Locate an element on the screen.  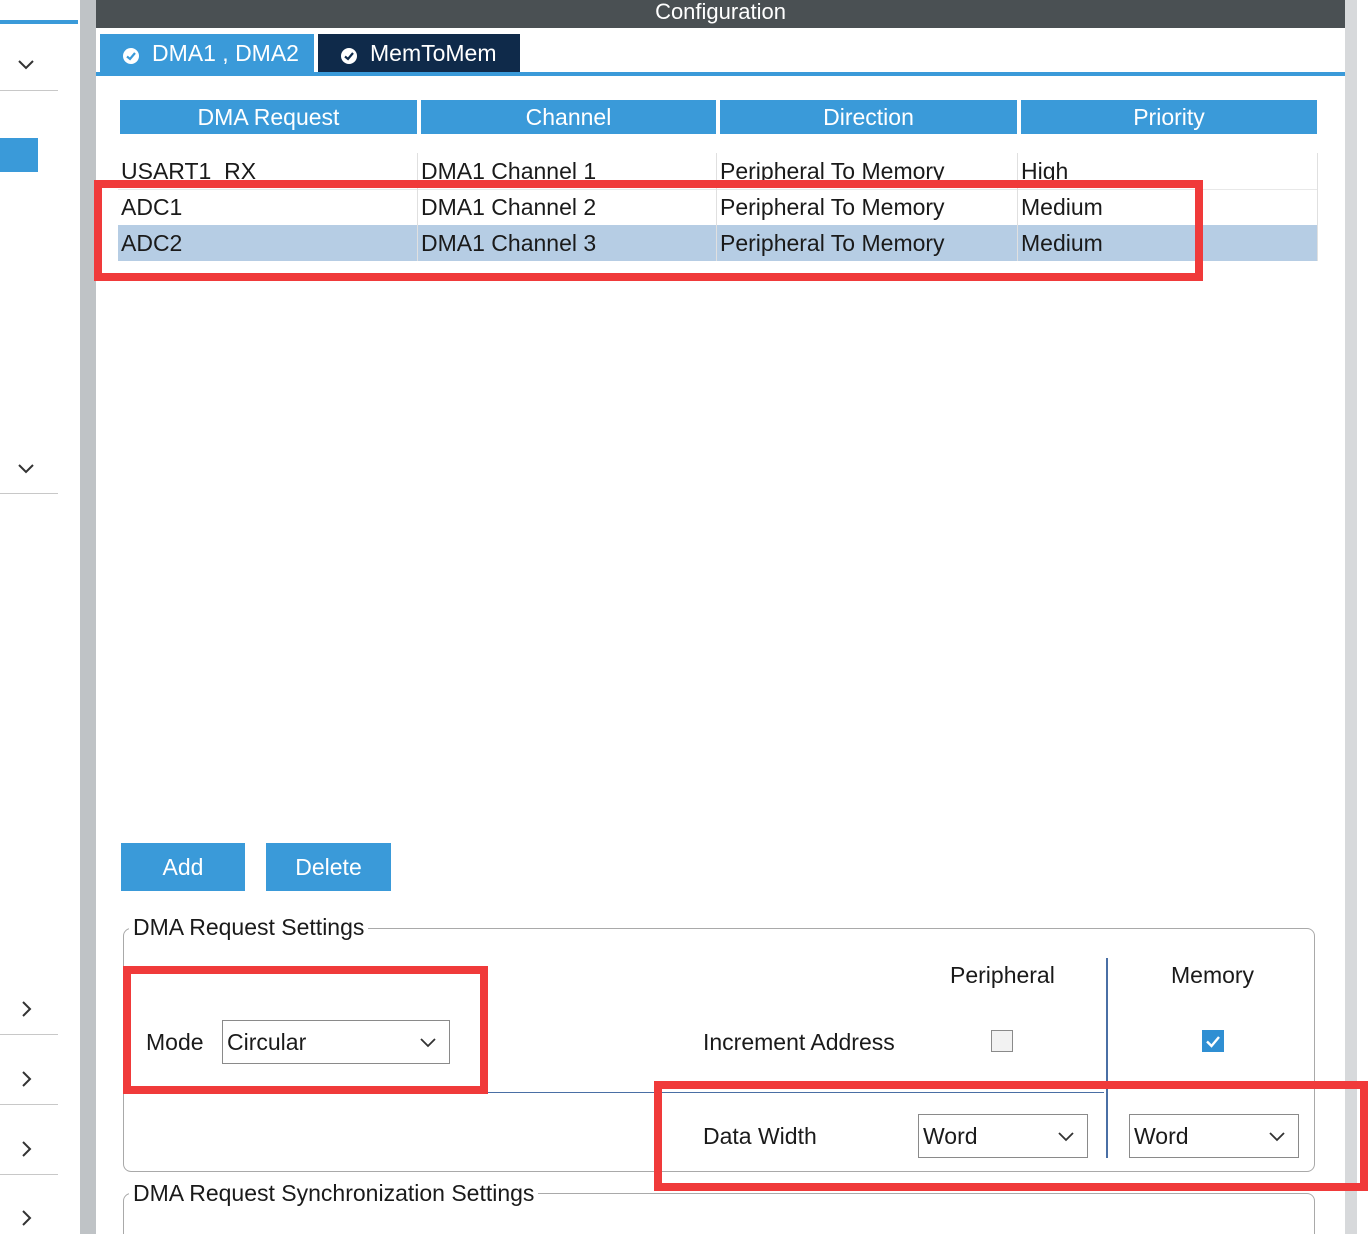
data-width-label: Data Width is located at coordinates (760, 1136).